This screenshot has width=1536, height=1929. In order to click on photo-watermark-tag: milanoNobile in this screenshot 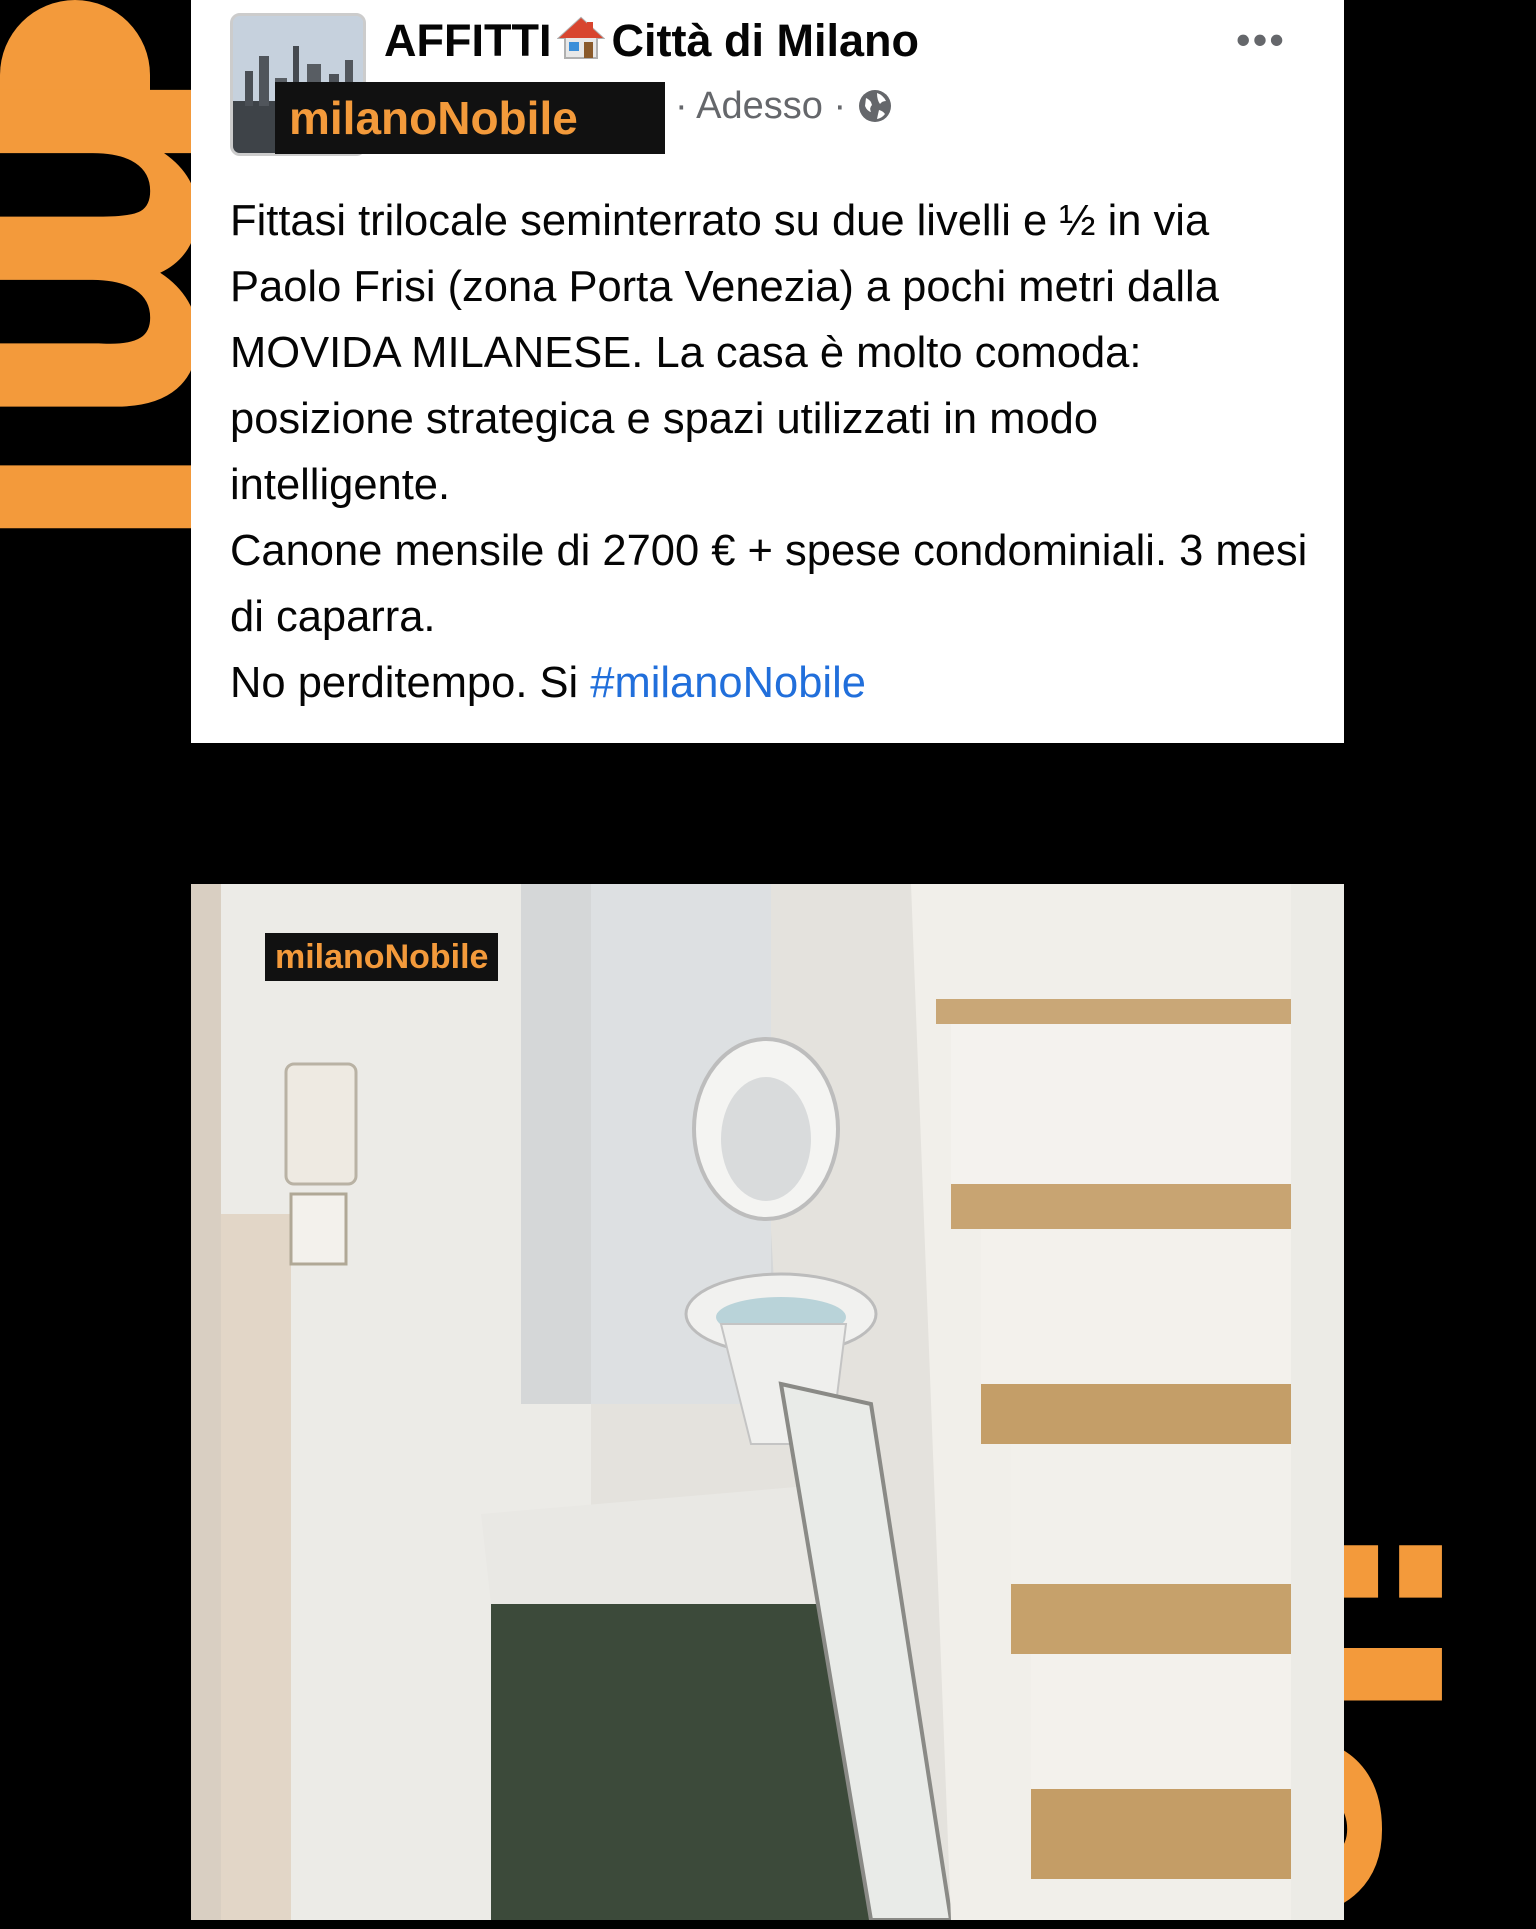, I will do `click(382, 957)`.